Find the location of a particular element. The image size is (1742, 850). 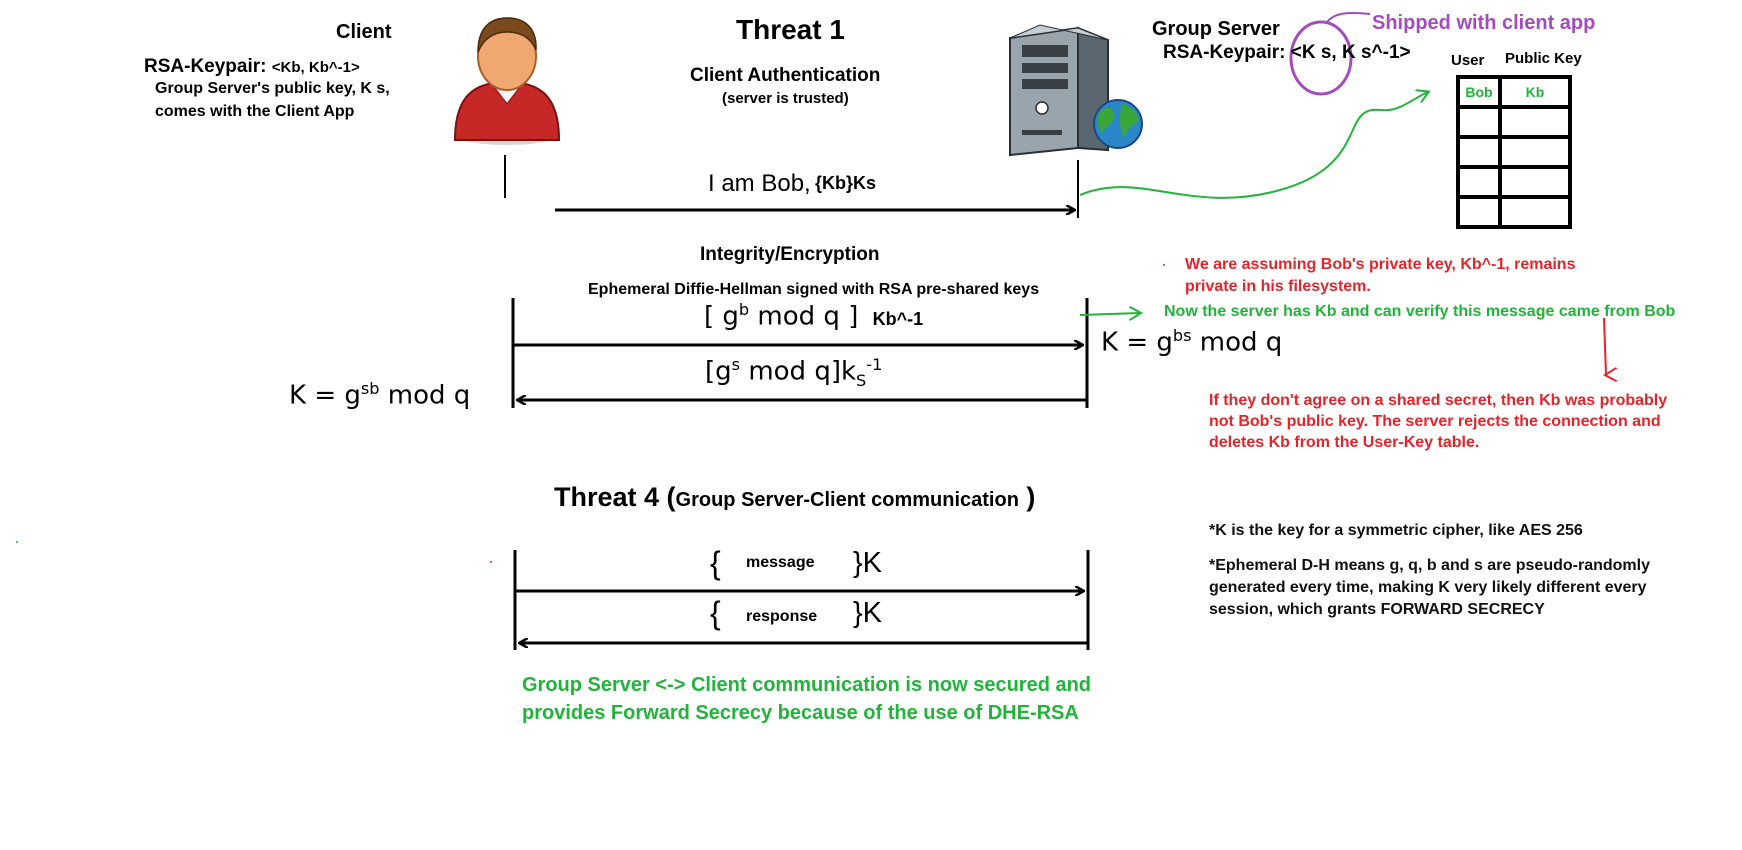

shipped-with-client-app: Shipped with client app is located at coordinates (1484, 23).